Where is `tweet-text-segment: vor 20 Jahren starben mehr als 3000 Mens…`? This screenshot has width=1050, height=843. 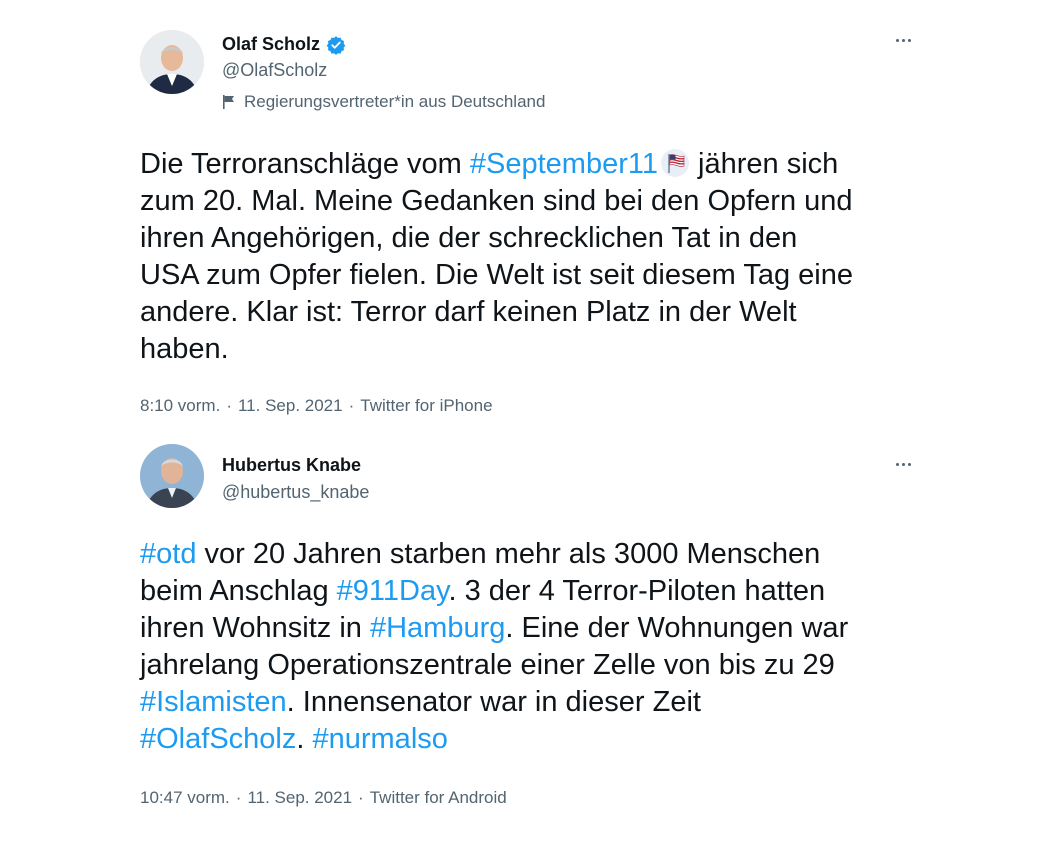
tweet-text-segment: vor 20 Jahren starben mehr als 3000 Mens… is located at coordinates (508, 554).